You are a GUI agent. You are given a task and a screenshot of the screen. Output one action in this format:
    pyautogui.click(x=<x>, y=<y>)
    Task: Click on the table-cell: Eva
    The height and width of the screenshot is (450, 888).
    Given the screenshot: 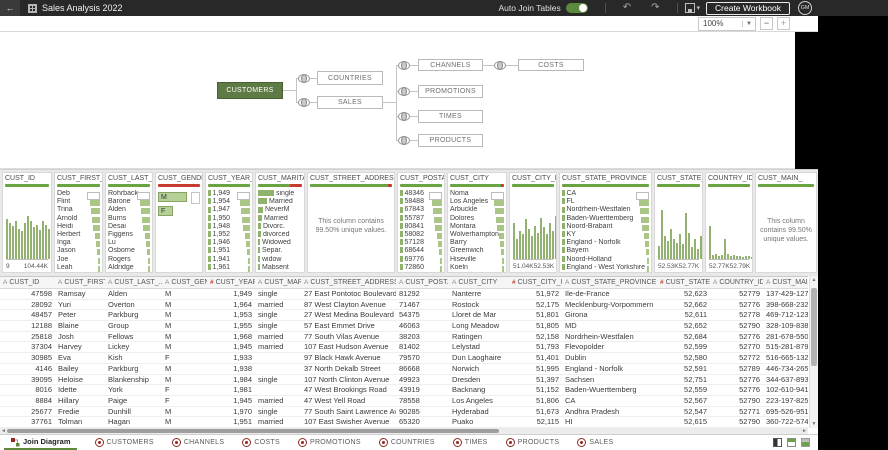 What is the action you would take?
    pyautogui.click(x=80, y=358)
    